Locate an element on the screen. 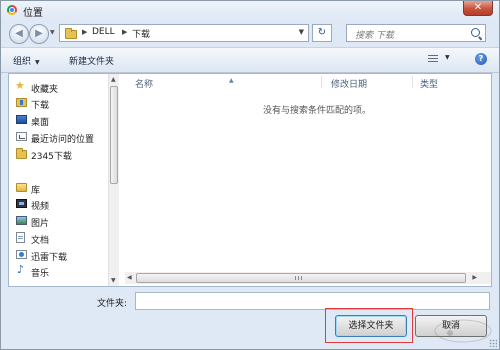 This screenshot has height=350, width=500. refresh-icon: ↻ is located at coordinates (322, 32).